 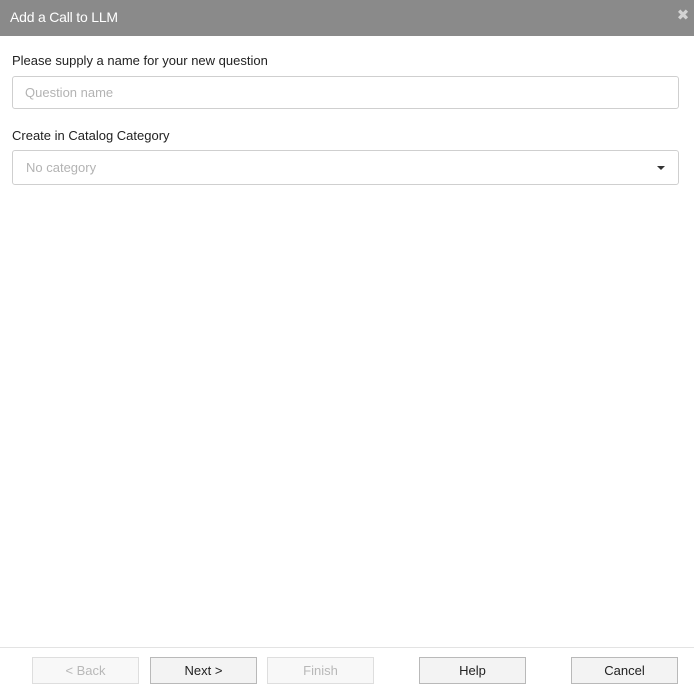 What do you see at coordinates (64, 17) in the screenshot?
I see `dialog-title: Add a Call to LLM` at bounding box center [64, 17].